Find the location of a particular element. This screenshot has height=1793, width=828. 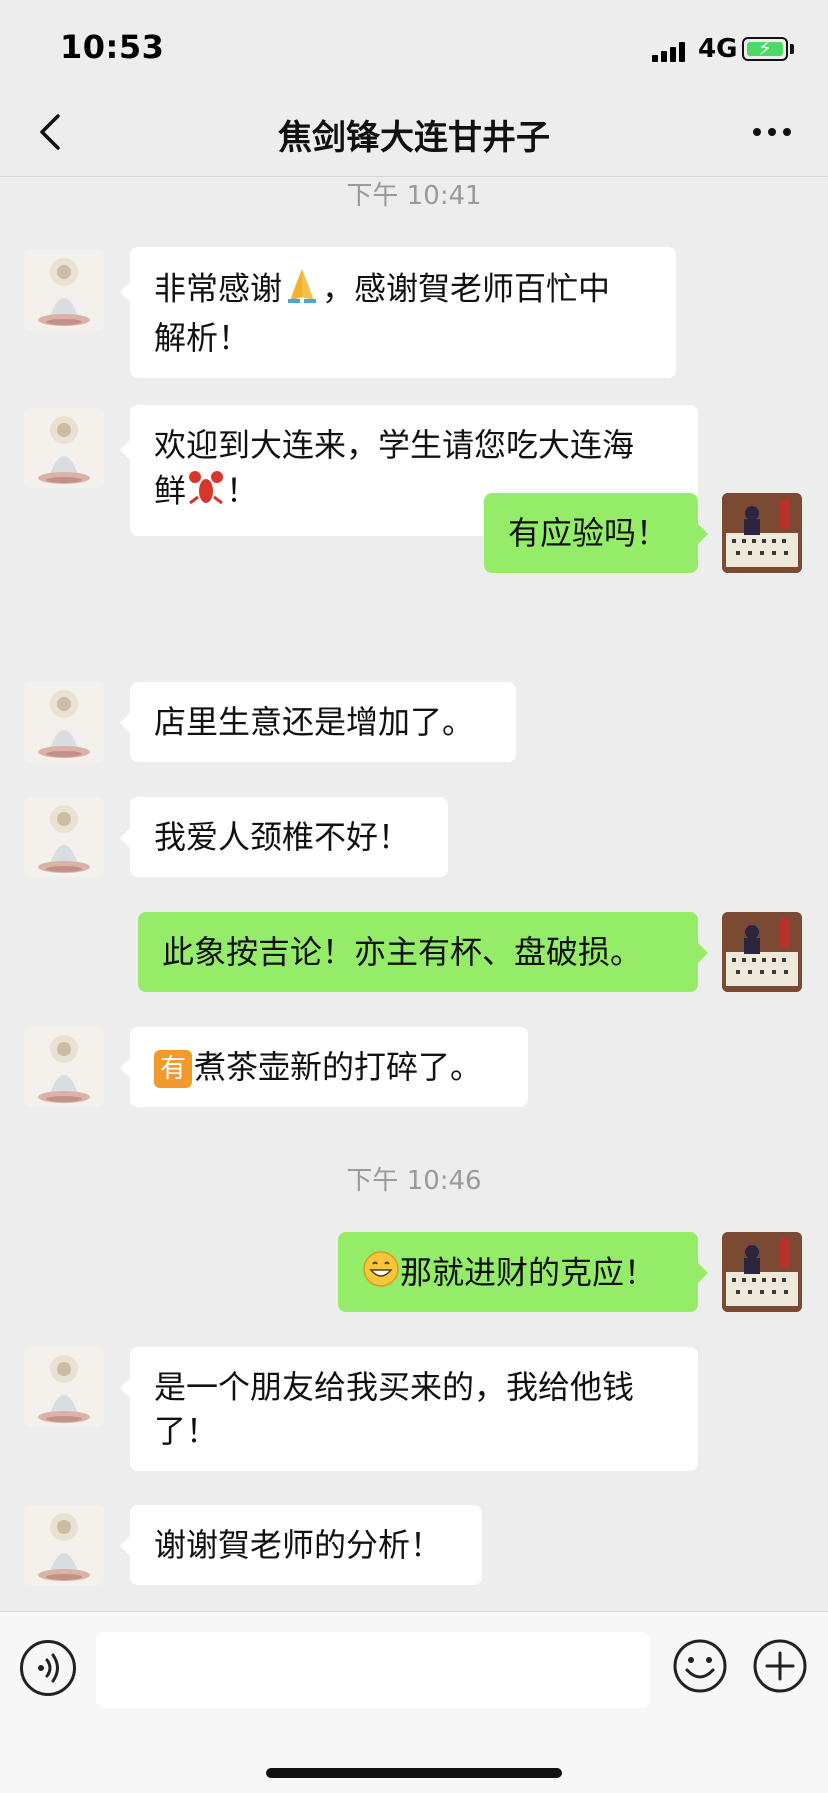

status-bar: 10:53 4G ⚡ is located at coordinates (414, 44).